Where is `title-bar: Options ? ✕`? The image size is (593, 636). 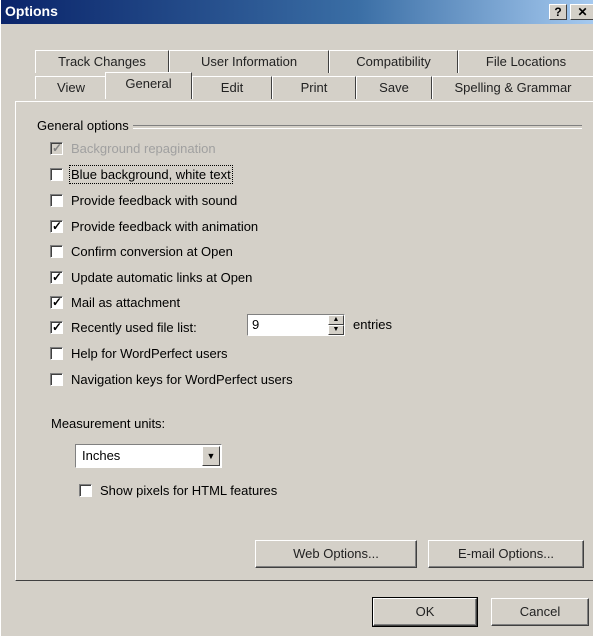
title-bar: Options ? ✕ is located at coordinates (297, 12).